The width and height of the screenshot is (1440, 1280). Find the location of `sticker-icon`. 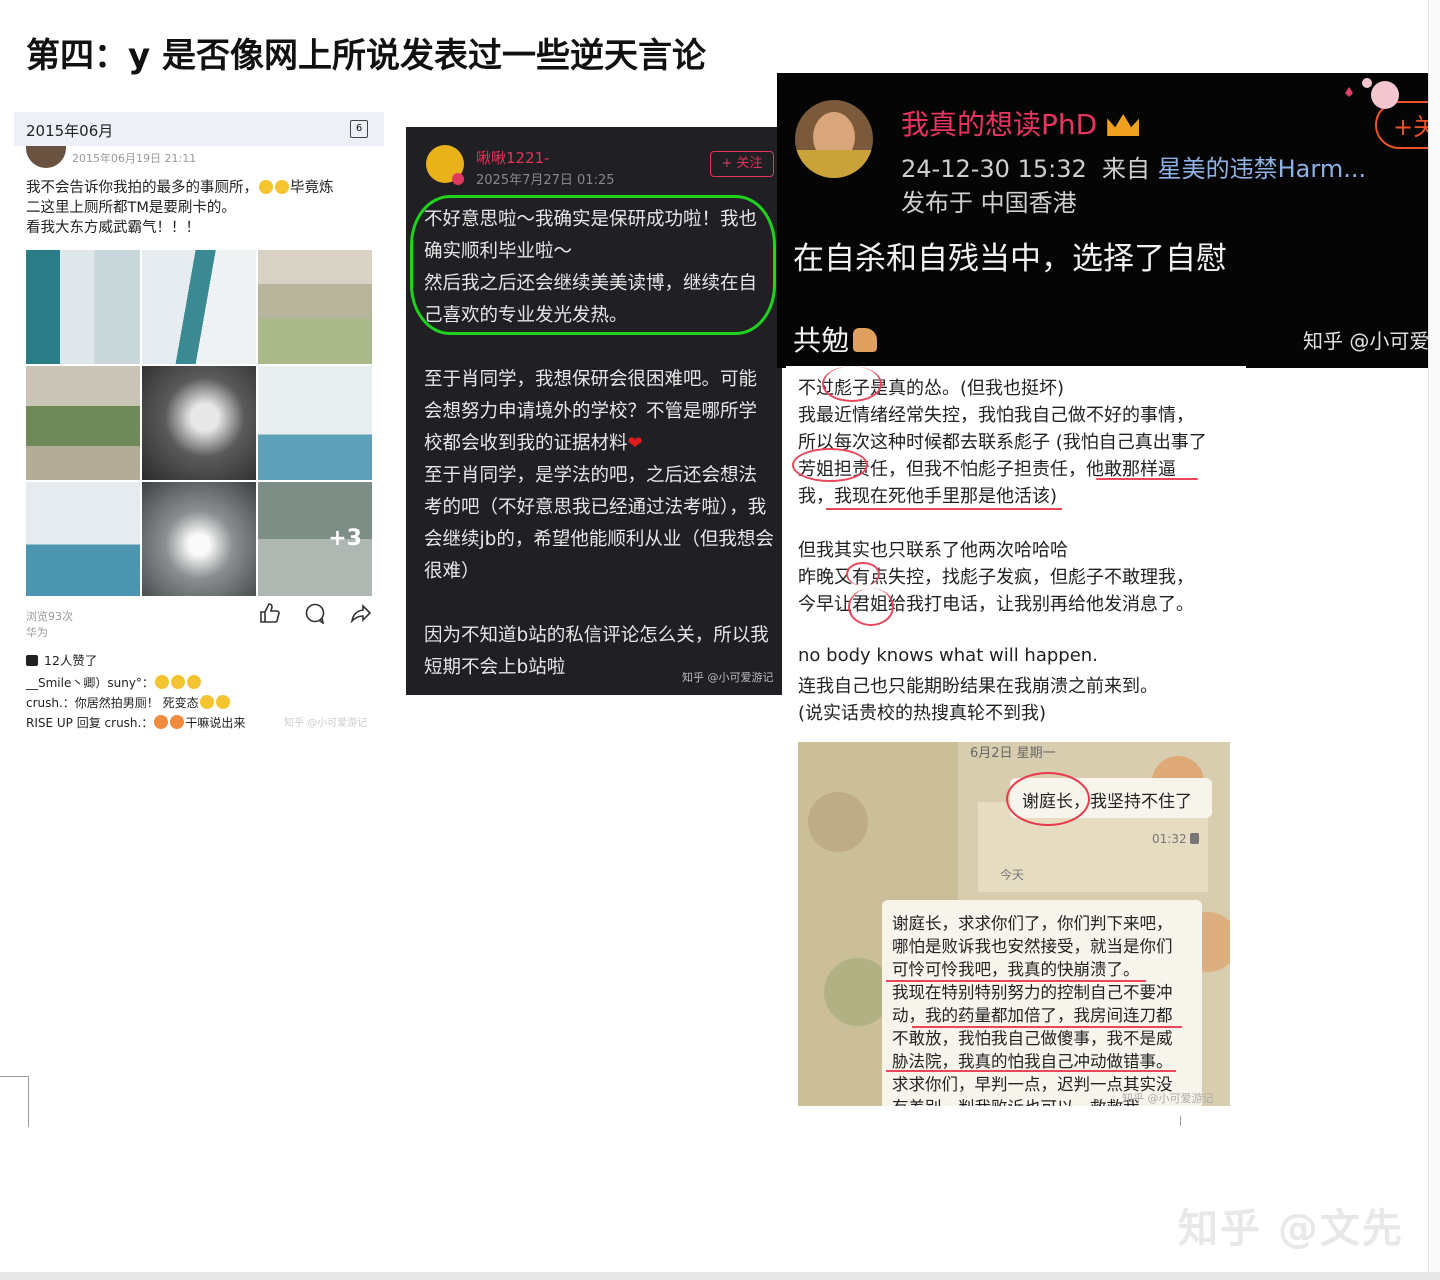

sticker-icon is located at coordinates (1372, 93).